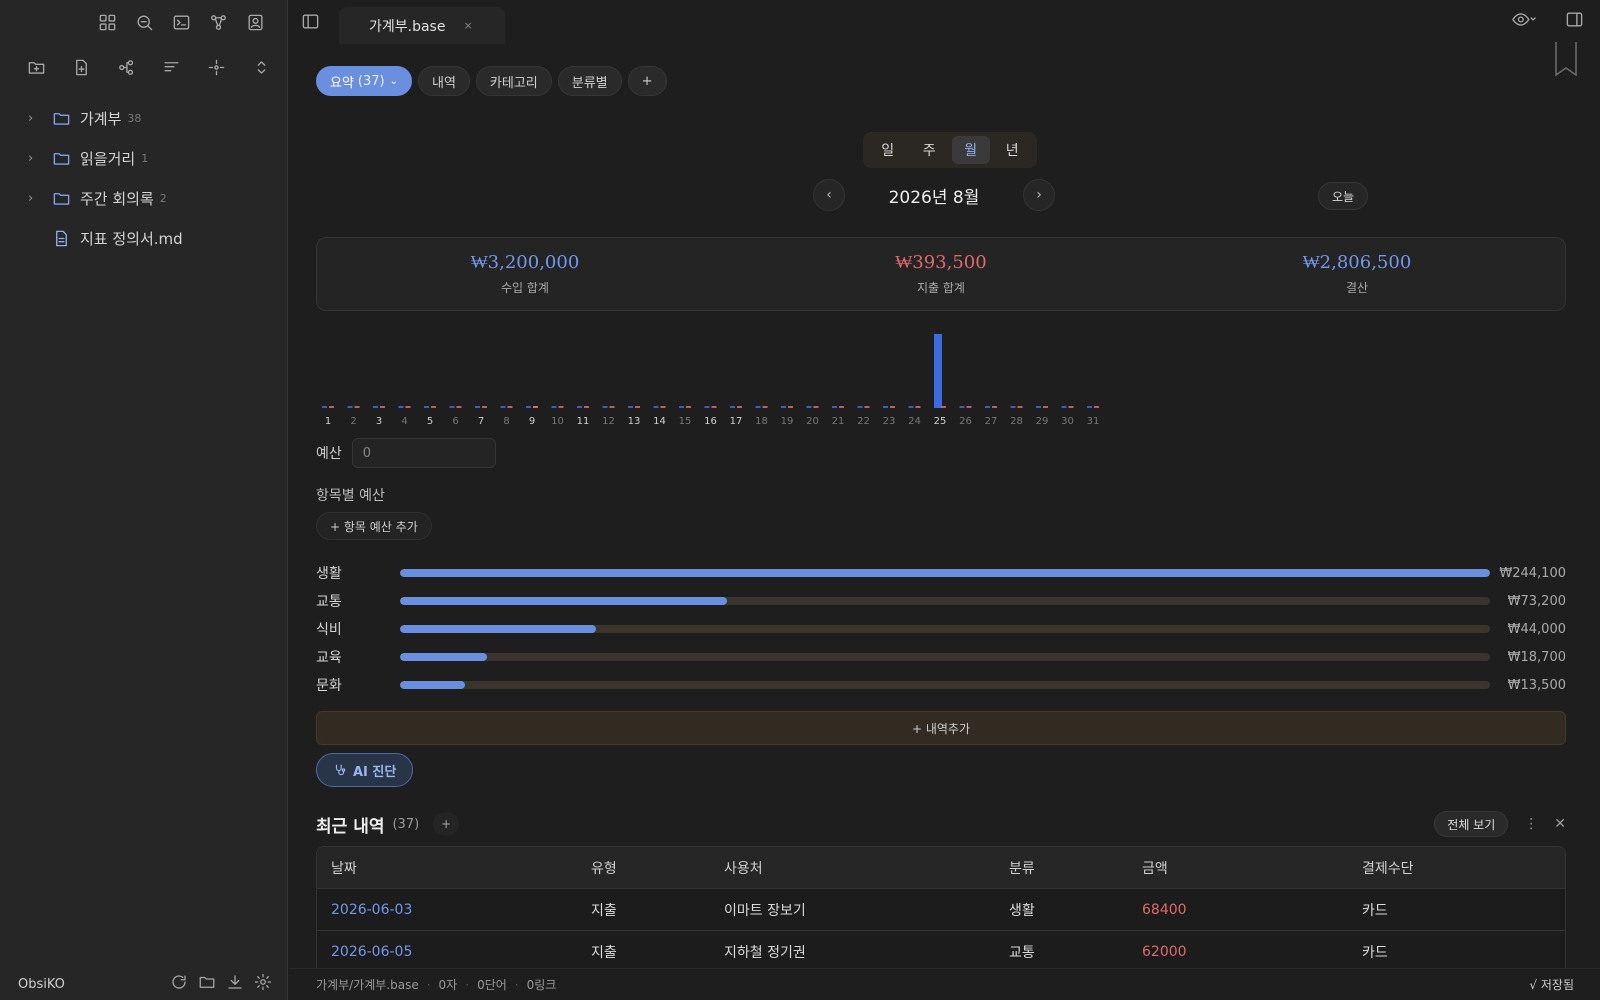  What do you see at coordinates (1463, 868) in the screenshot?
I see `column-header: 결제수단` at bounding box center [1463, 868].